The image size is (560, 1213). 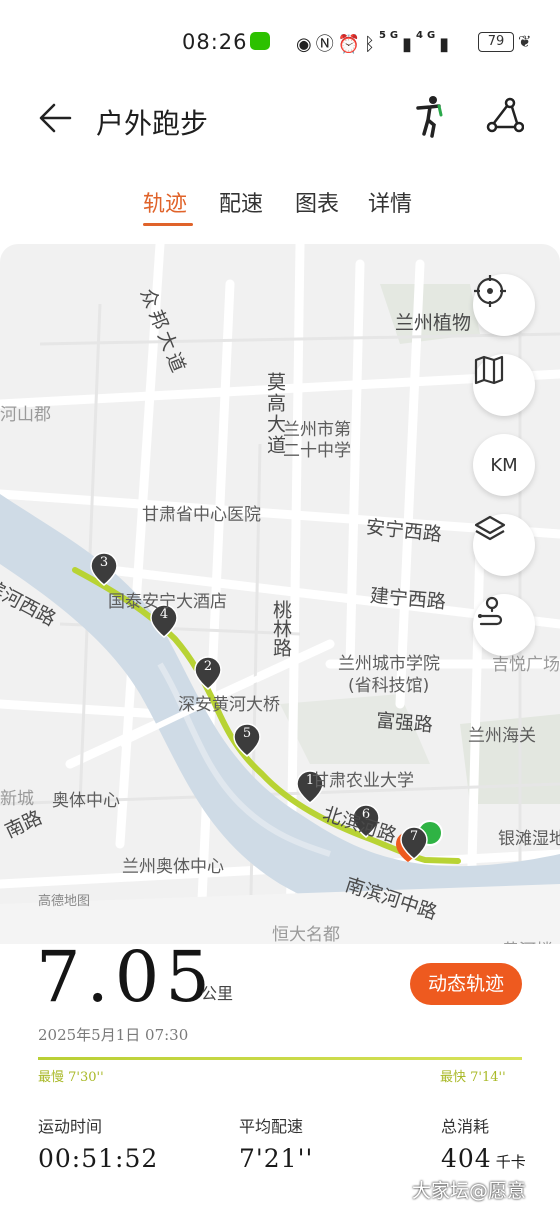 I want to click on status-icons: ◉Ⓝ⏰ᛒ5G▮4G▮, so click(x=374, y=43).